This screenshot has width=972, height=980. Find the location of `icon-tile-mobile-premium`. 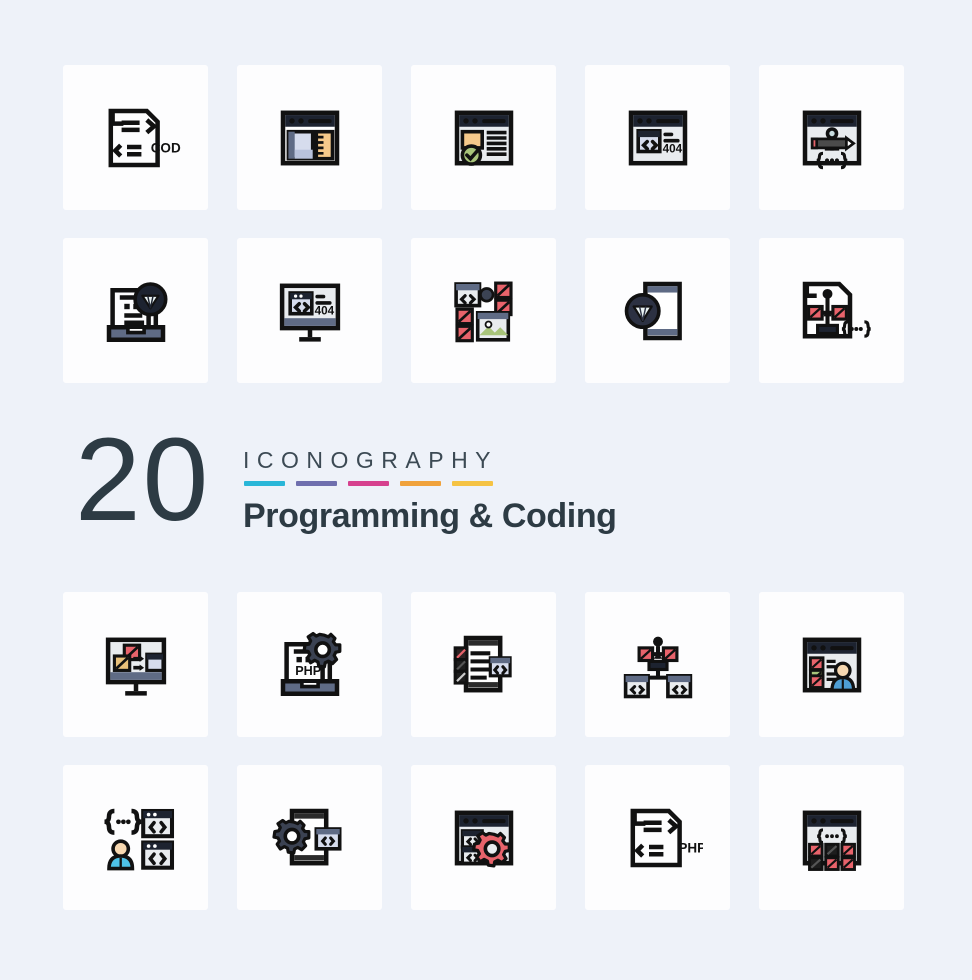

icon-tile-mobile-premium is located at coordinates (657, 310).